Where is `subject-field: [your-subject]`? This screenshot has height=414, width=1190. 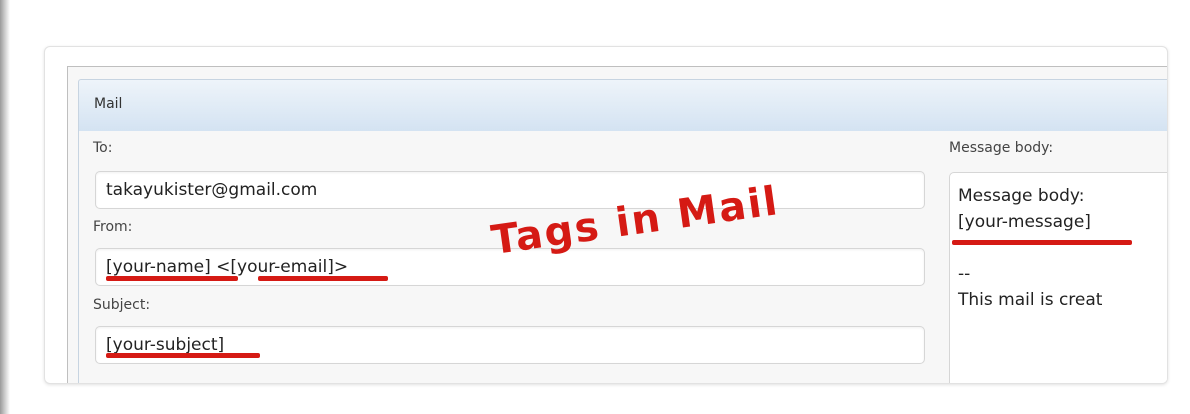
subject-field: [your-subject] is located at coordinates (510, 345).